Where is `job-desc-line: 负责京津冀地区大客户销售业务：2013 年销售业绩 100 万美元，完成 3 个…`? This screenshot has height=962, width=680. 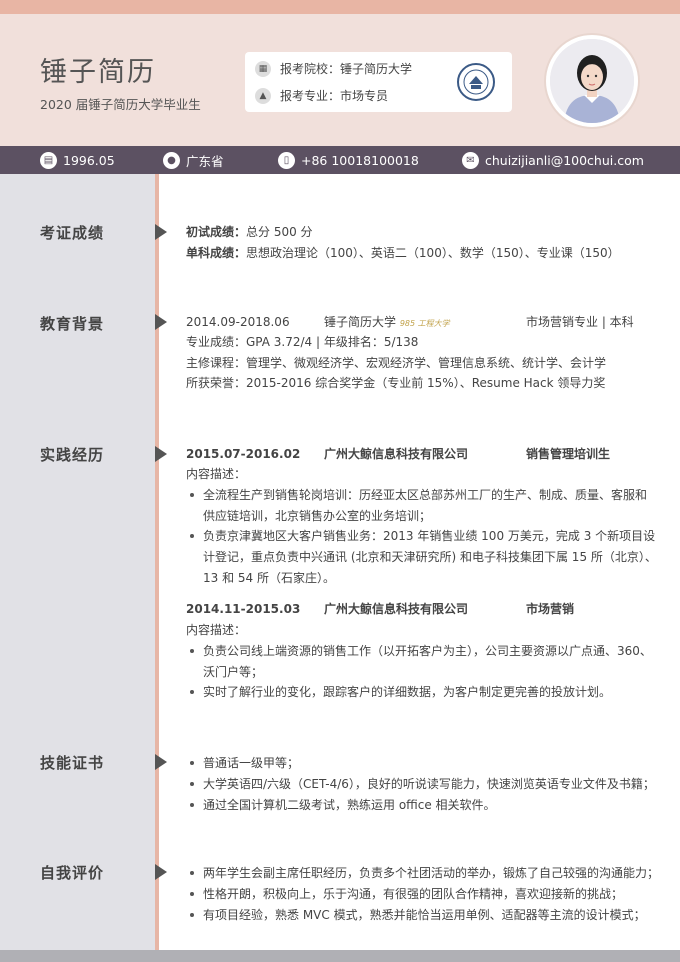
job-desc-line: 负责京津冀地区大客户销售业务：2013 年销售业绩 100 万美元，完成 3 个… is located at coordinates (429, 536).